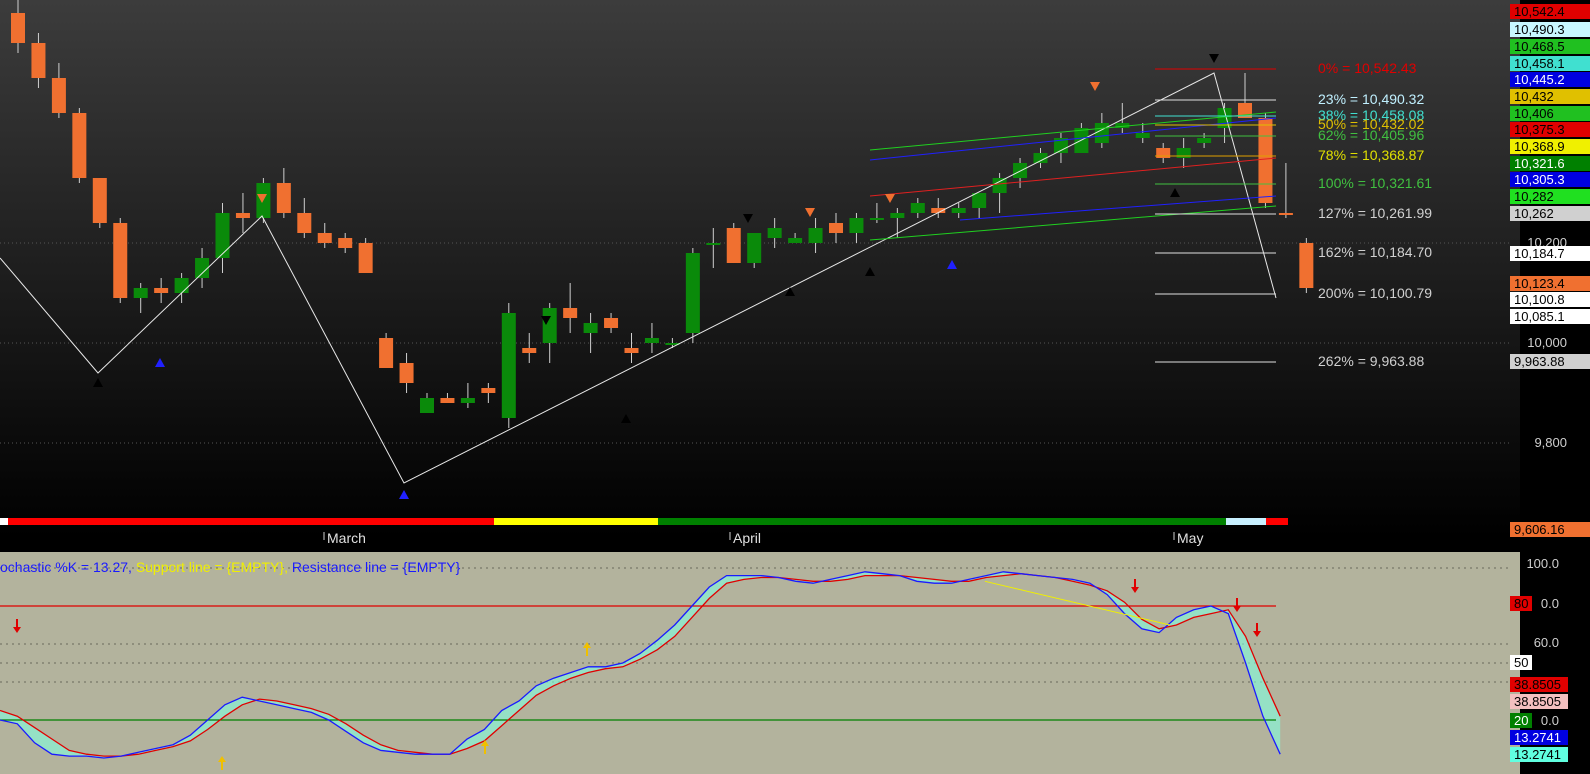  I want to click on fib-level-label: 0% = 10,542.43, so click(1367, 68).